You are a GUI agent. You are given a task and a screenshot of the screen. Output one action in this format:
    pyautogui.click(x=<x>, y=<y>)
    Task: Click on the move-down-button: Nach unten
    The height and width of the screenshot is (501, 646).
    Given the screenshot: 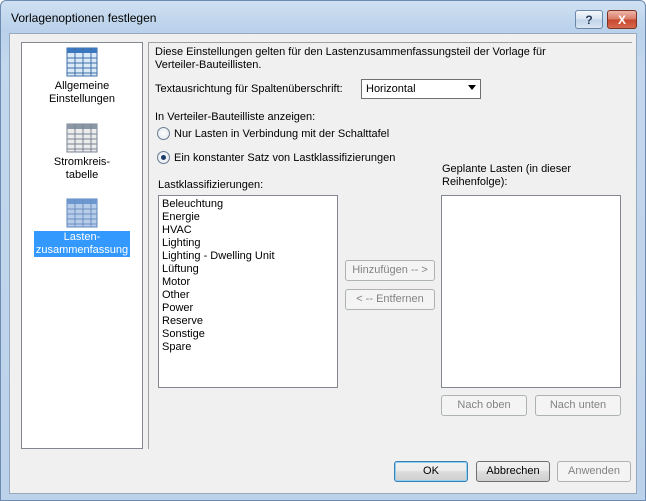 What is the action you would take?
    pyautogui.click(x=578, y=405)
    